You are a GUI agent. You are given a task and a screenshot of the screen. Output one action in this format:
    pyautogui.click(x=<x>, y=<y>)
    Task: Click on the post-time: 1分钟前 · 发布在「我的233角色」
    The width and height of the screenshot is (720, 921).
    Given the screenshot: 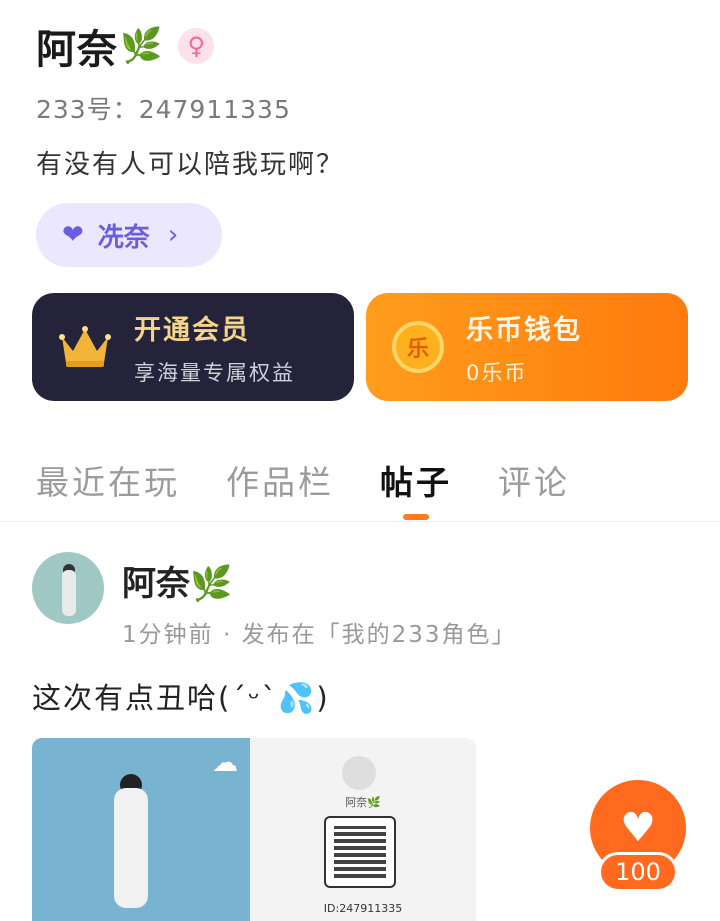 What is the action you would take?
    pyautogui.click(x=319, y=635)
    